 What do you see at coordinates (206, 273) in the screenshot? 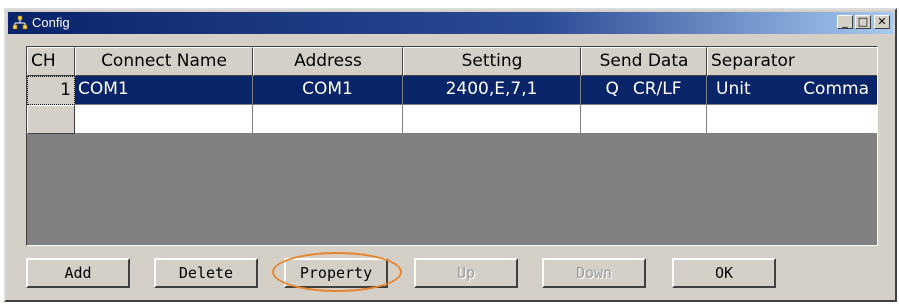
I see `delete-button: Delete` at bounding box center [206, 273].